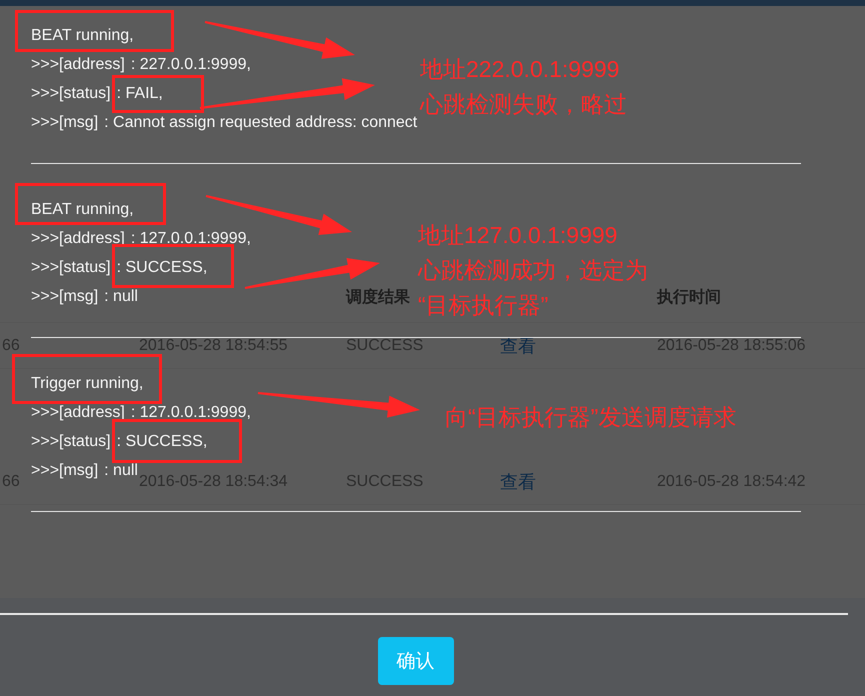 Image resolution: width=865 pixels, height=696 pixels. I want to click on log-value: : FAIL,, so click(139, 94).